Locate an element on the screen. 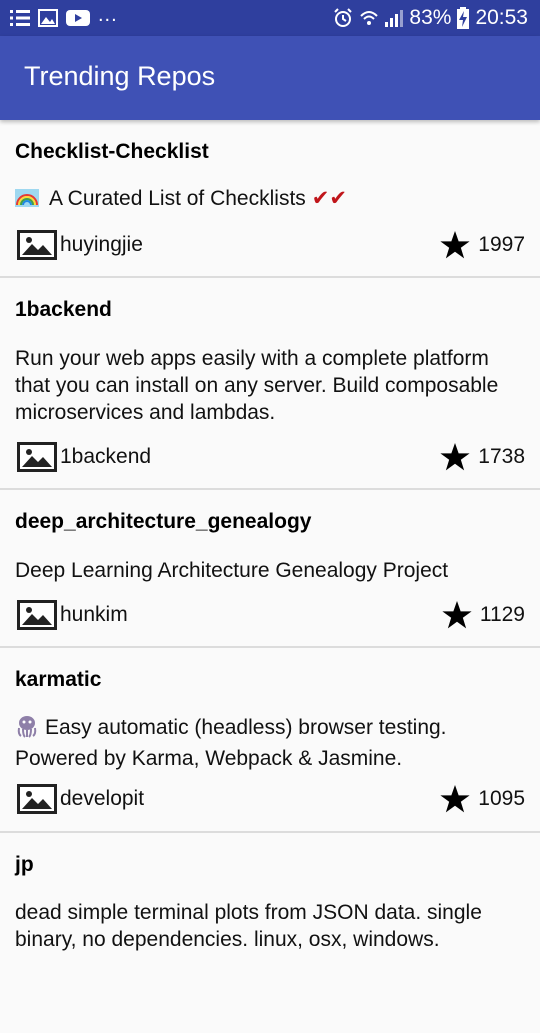  repo-owner: huyingjie is located at coordinates (80, 245).